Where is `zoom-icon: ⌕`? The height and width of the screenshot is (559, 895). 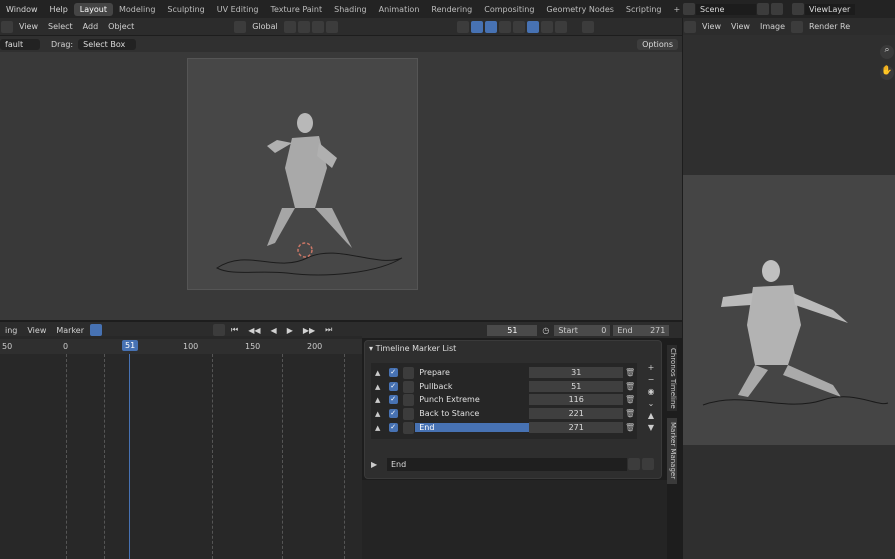
zoom-icon: ⌕ is located at coordinates (887, 52).